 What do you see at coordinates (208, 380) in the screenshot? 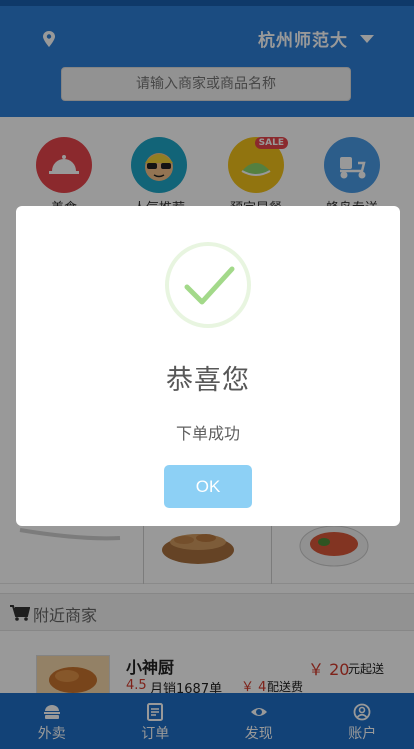
I see `dialog-title: 恭喜您` at bounding box center [208, 380].